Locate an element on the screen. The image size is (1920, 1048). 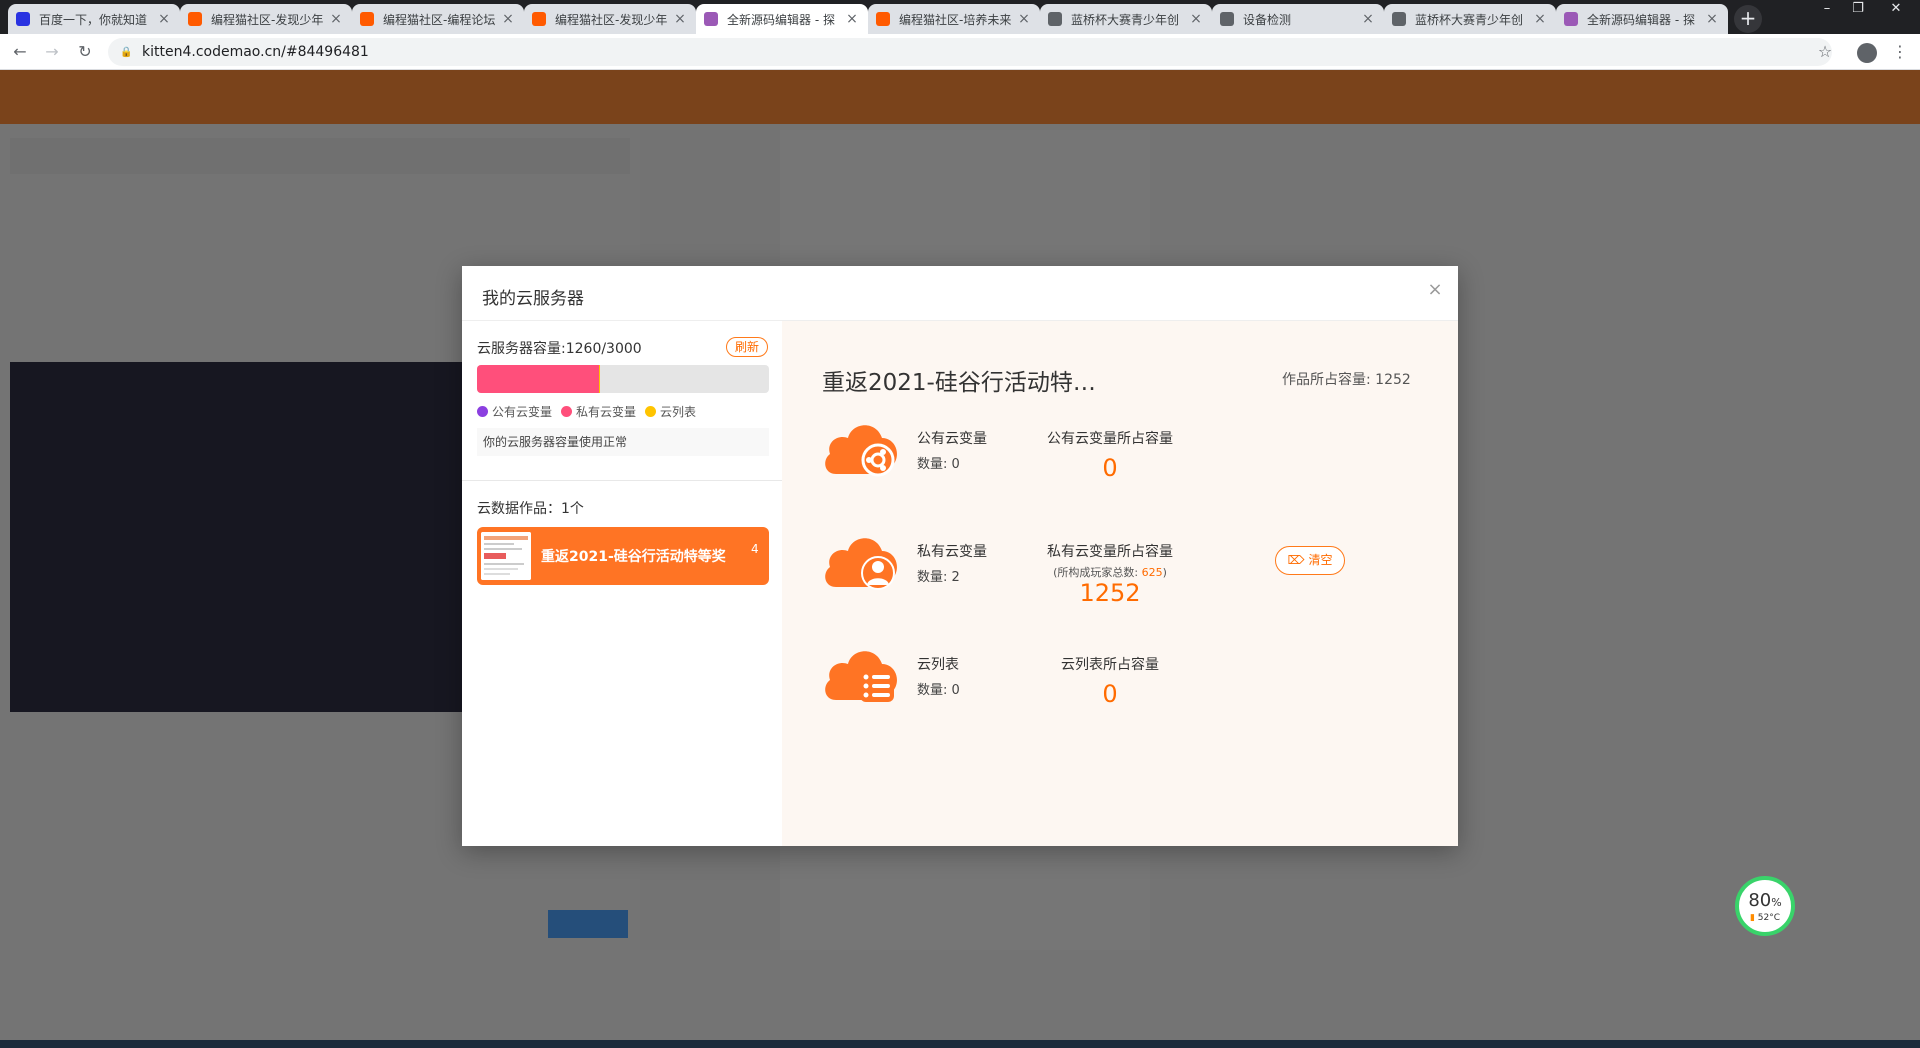
work-name: 重返2021-硅谷行活动特等奖 is located at coordinates (633, 557).